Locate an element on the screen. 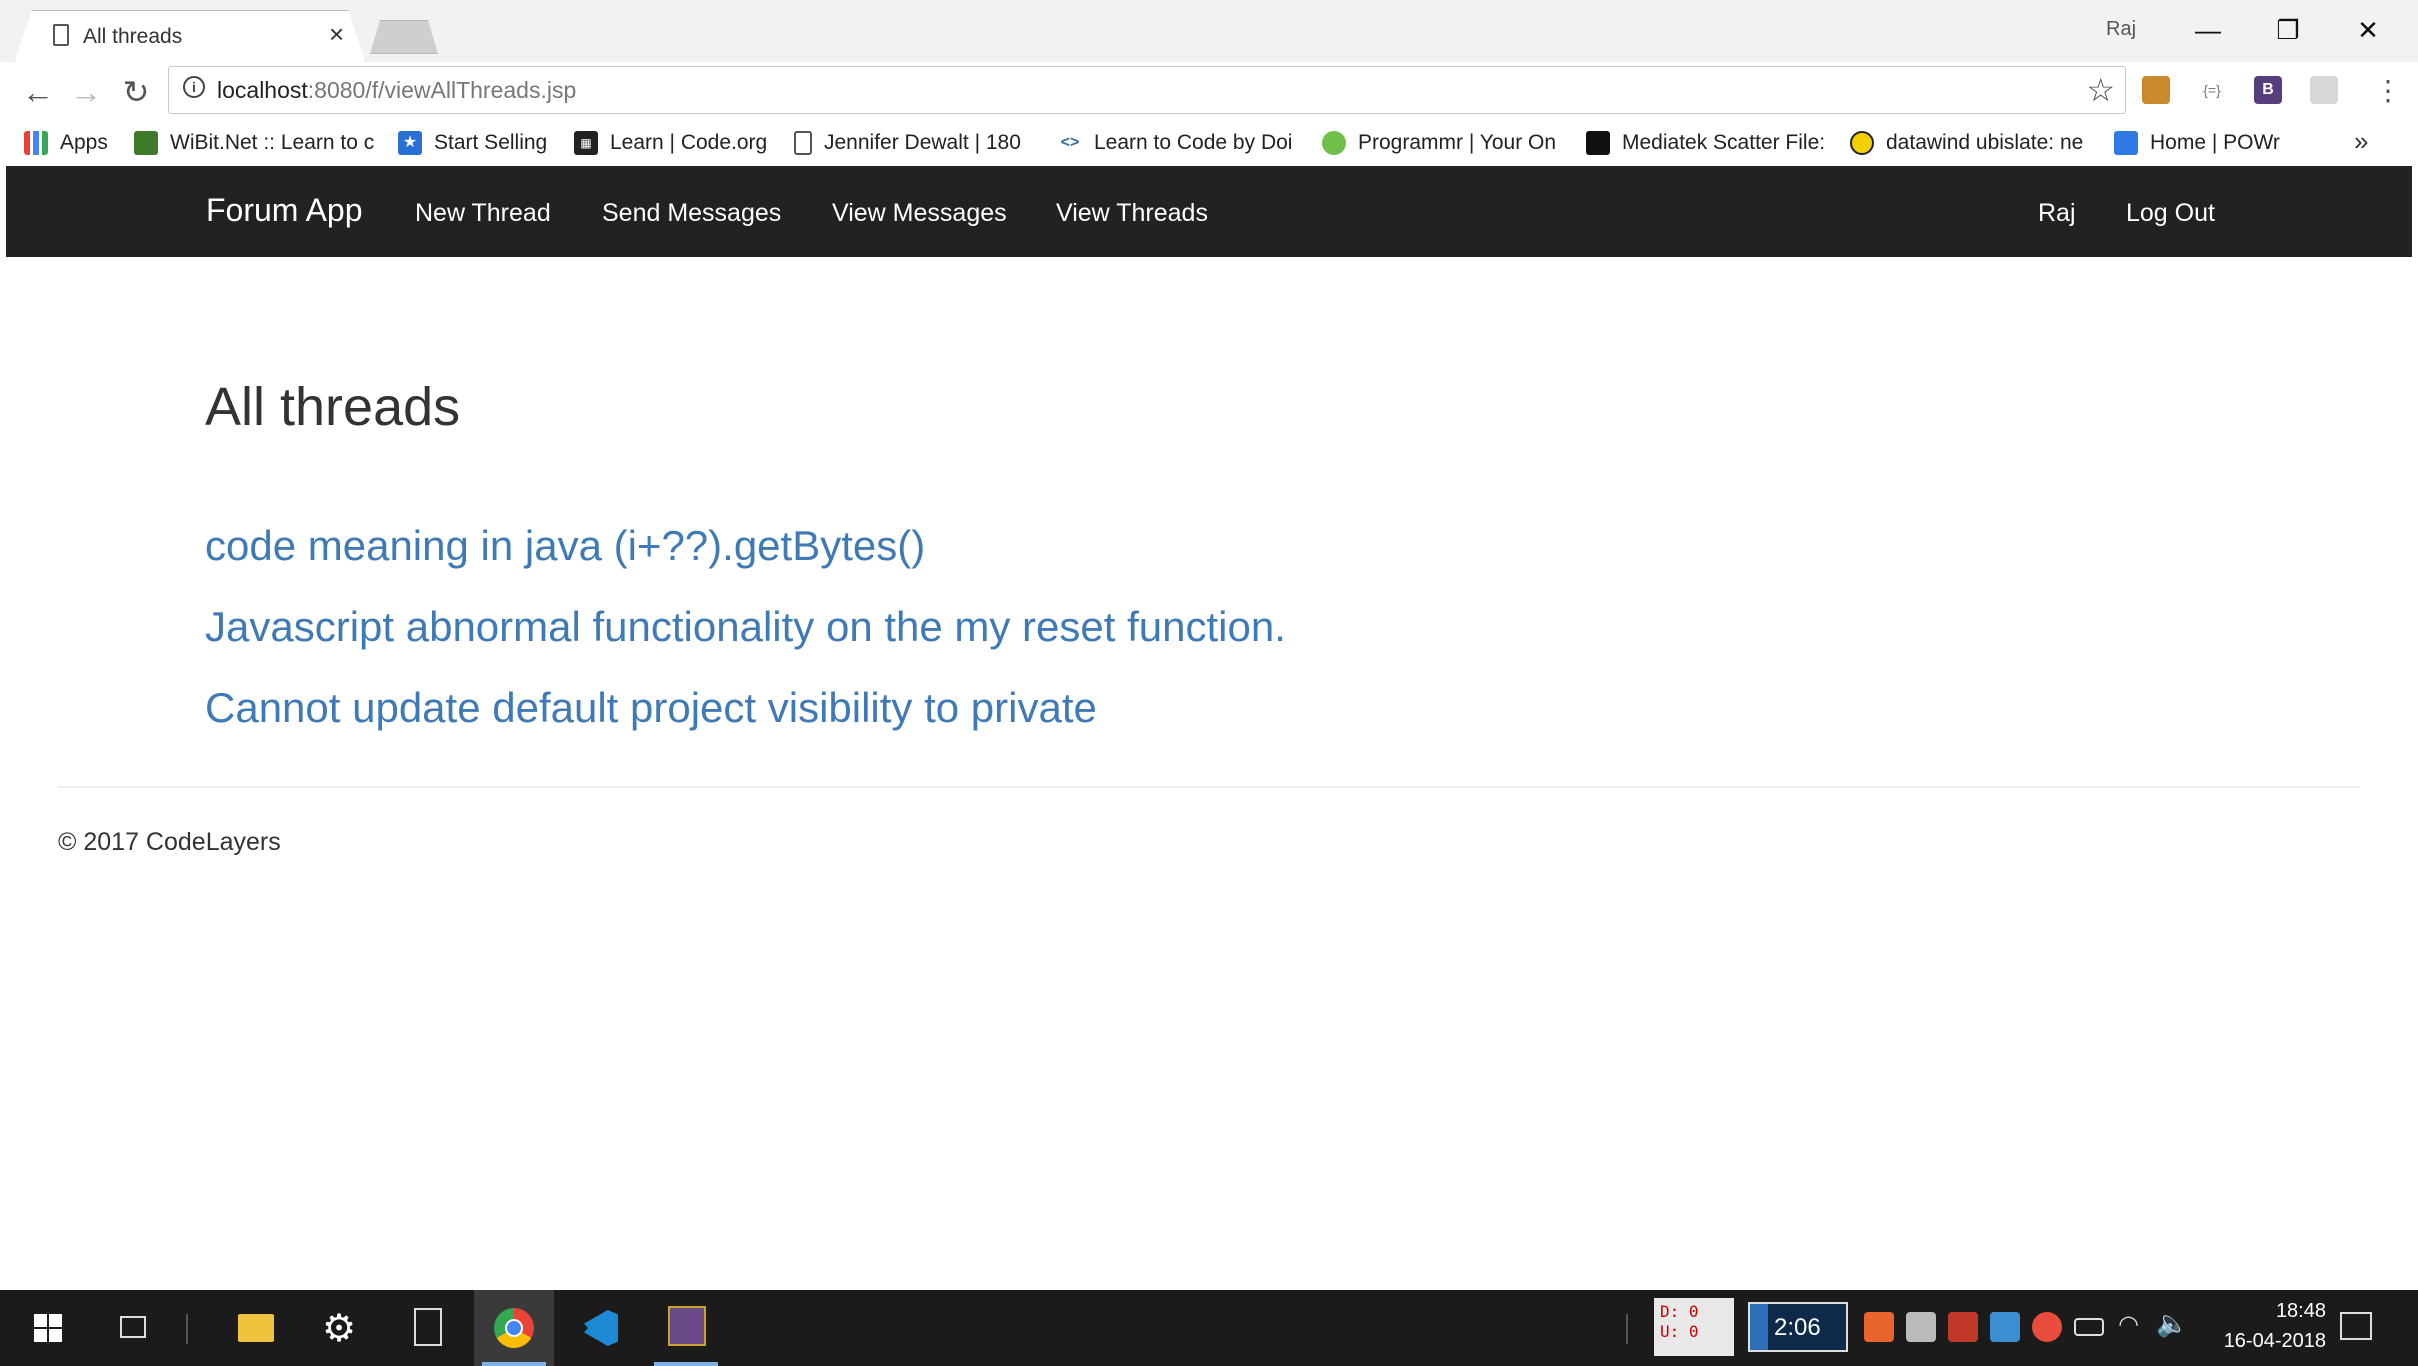 This screenshot has width=2418, height=1366. nav-view-messages: View Messages is located at coordinates (919, 213).